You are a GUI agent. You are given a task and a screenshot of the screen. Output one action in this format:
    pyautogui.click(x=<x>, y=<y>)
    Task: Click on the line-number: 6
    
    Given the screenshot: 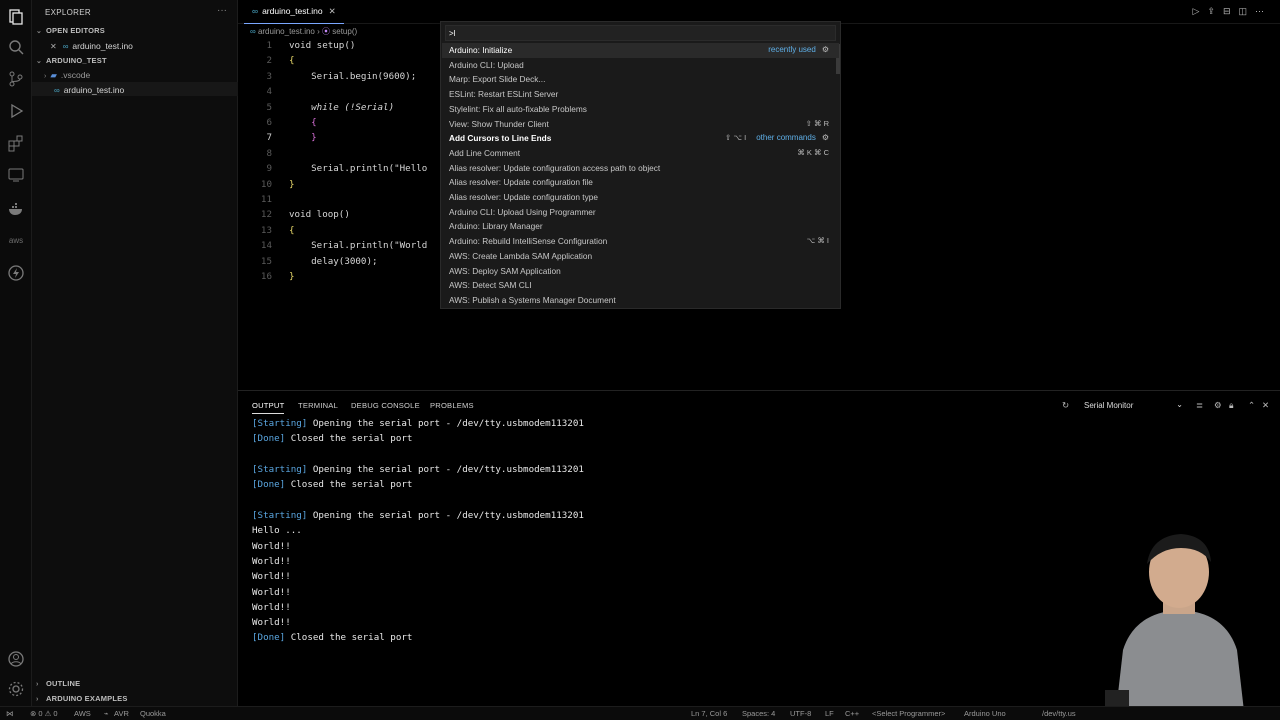 What is the action you would take?
    pyautogui.click(x=269, y=122)
    